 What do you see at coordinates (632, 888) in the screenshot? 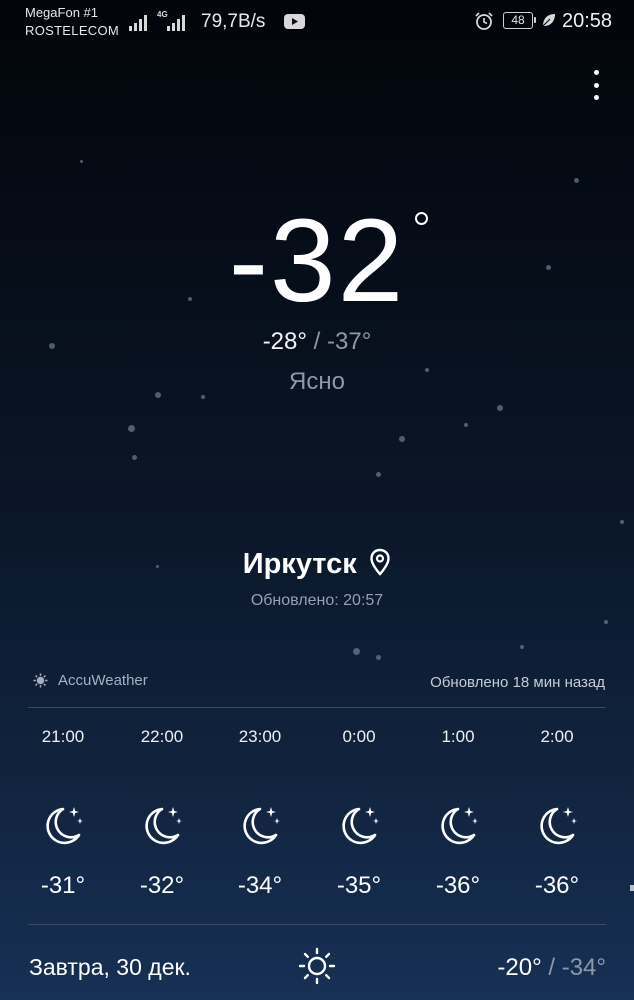
I see `scroll-hint` at bounding box center [632, 888].